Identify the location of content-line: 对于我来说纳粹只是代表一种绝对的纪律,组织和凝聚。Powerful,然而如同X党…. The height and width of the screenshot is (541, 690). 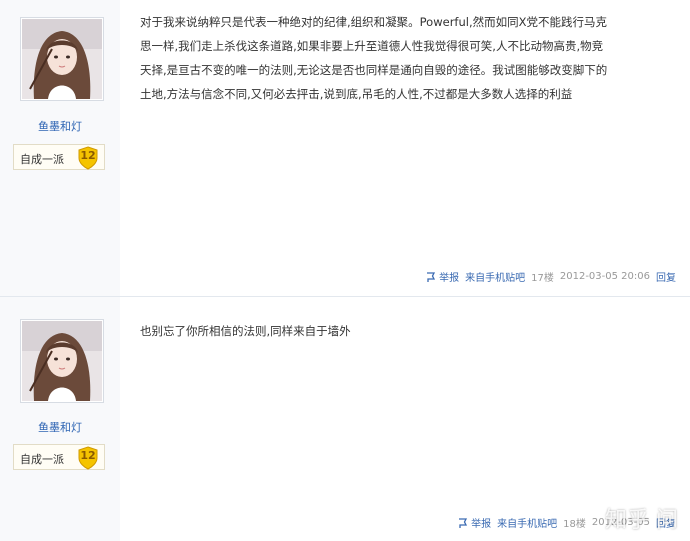
(373, 22).